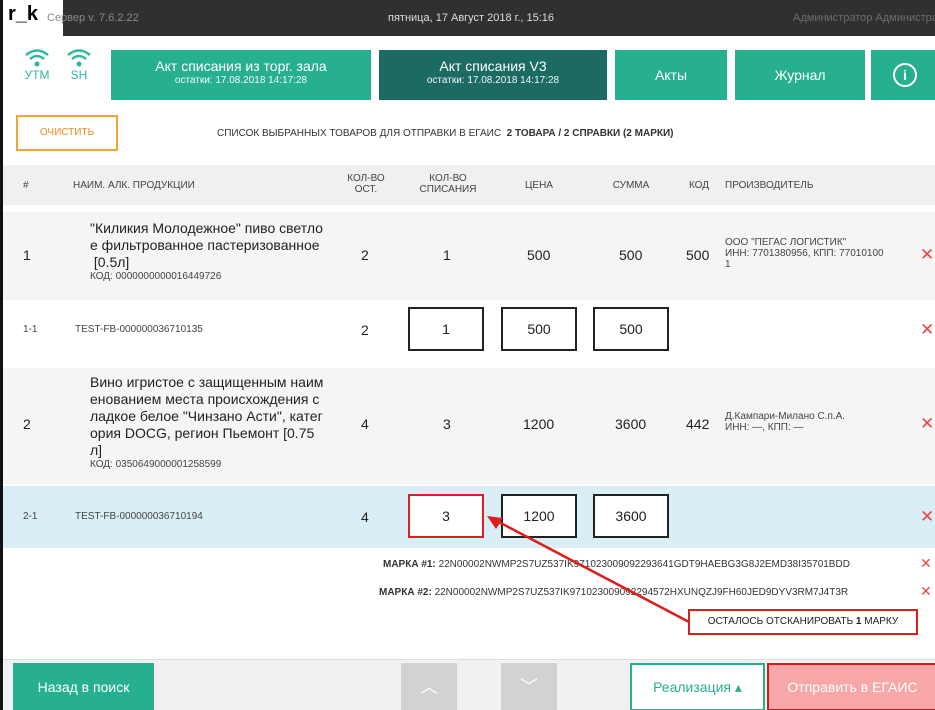 The image size is (935, 710). I want to click on tab-label: Акт списания из торг. зала, so click(241, 66).